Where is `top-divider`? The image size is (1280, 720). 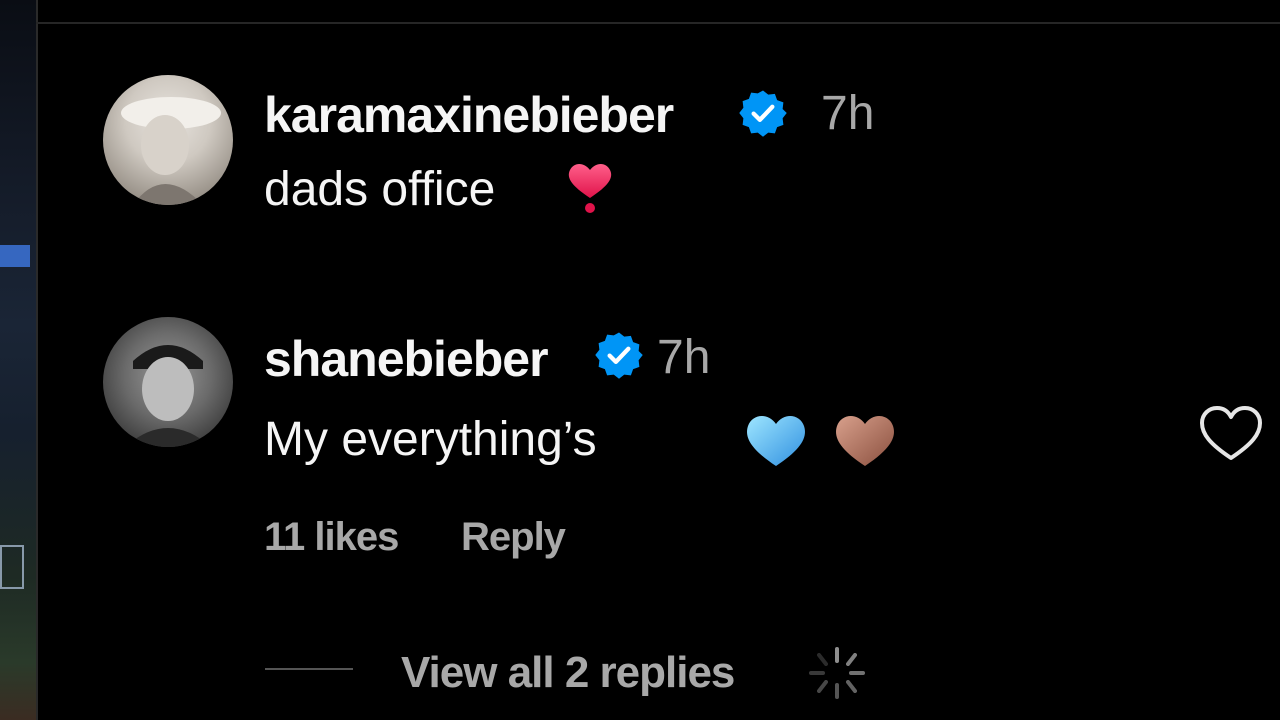 top-divider is located at coordinates (658, 23).